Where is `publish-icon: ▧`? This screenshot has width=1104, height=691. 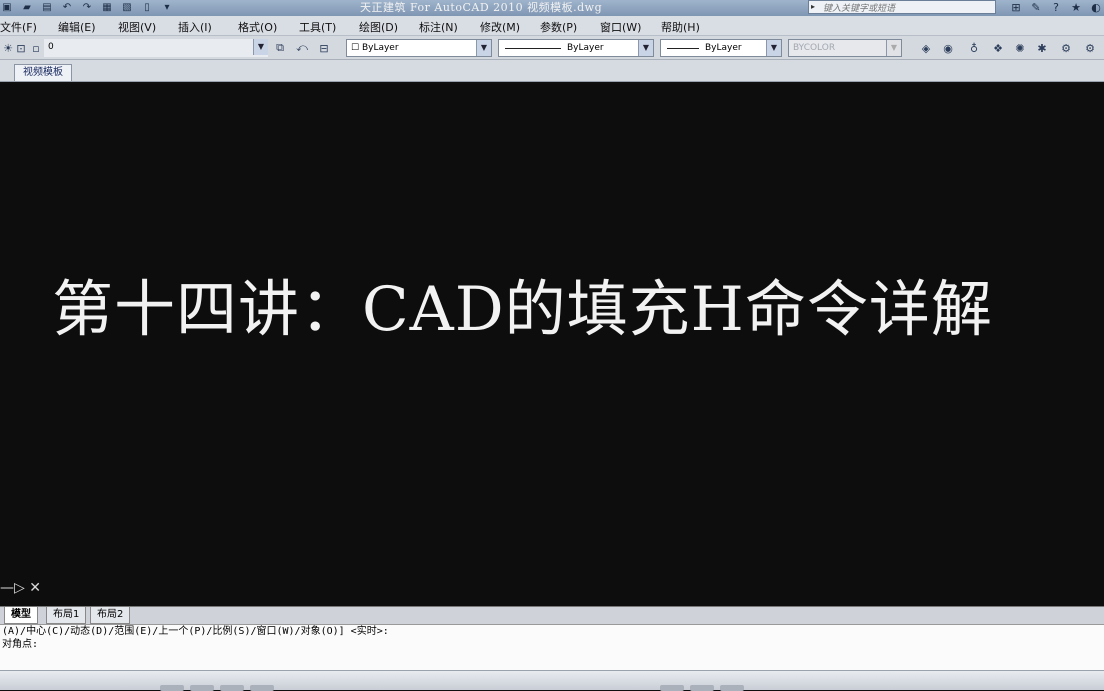 publish-icon: ▧ is located at coordinates (127, 7).